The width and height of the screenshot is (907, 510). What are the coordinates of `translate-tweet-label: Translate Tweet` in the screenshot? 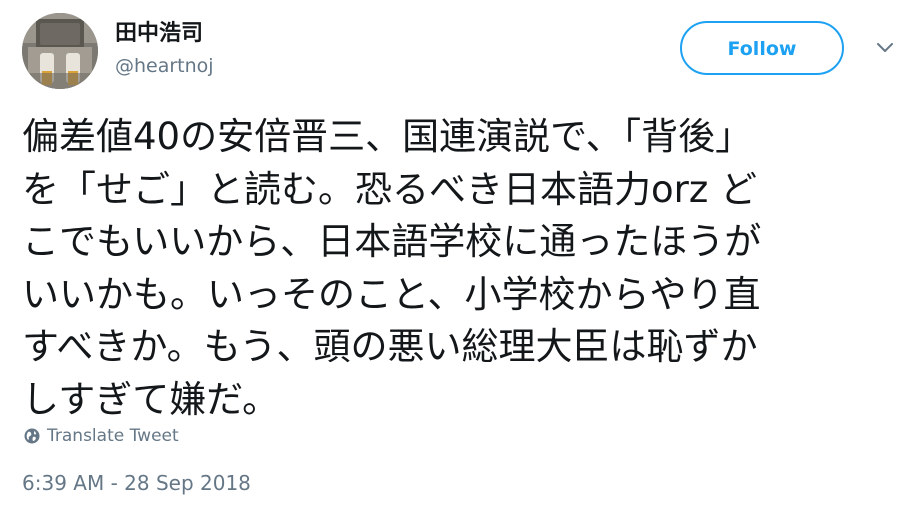 It's located at (113, 436).